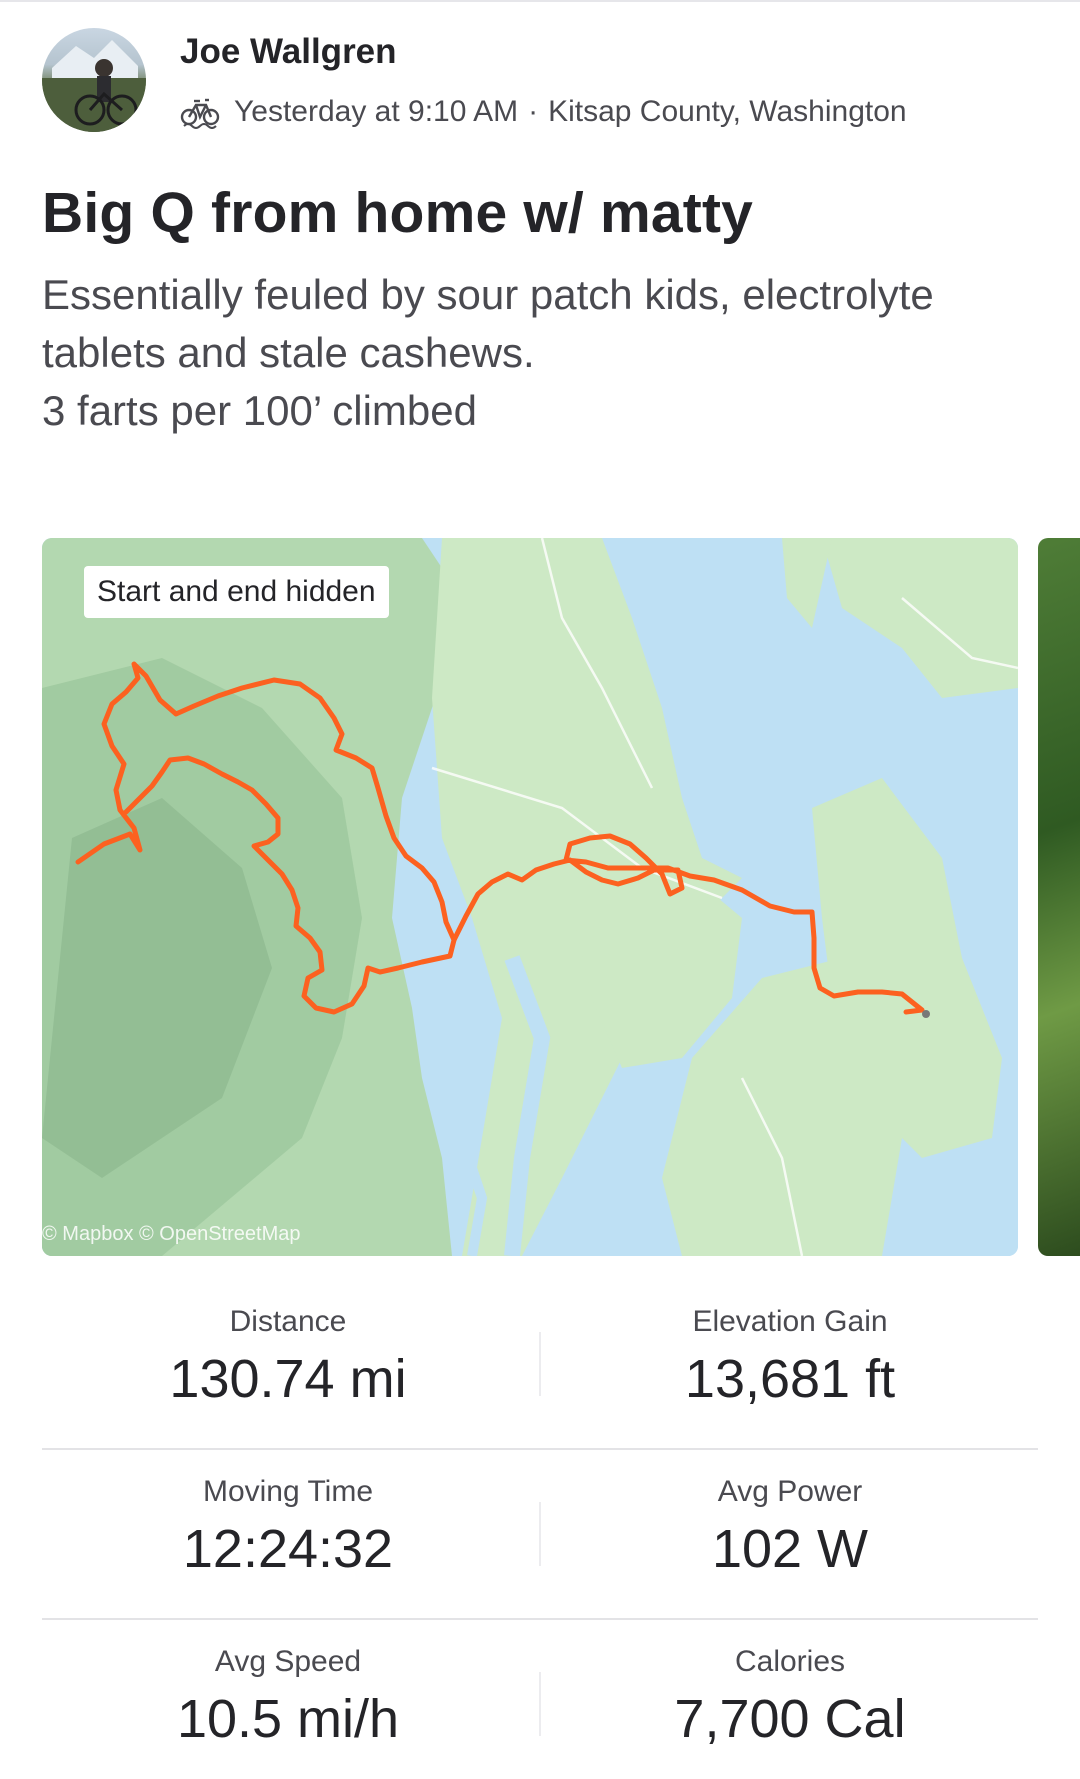  I want to click on map-attribution: © Mapbox © OpenStreetMap, so click(171, 1234).